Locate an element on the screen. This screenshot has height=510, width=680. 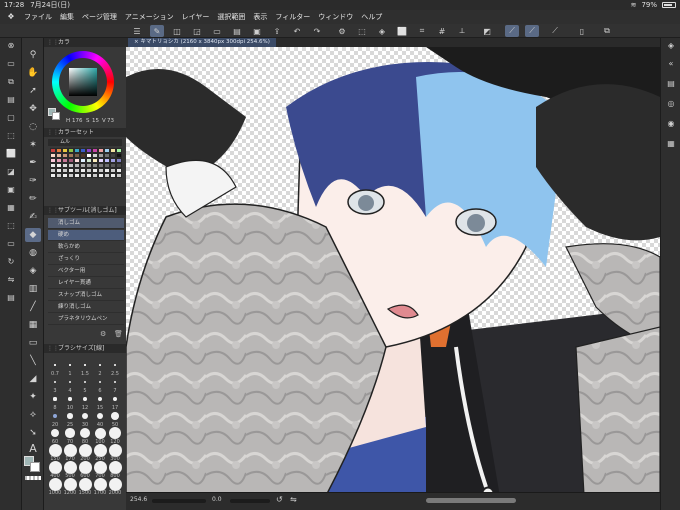
settings-icon: ⚙ is located at coordinates (342, 31).